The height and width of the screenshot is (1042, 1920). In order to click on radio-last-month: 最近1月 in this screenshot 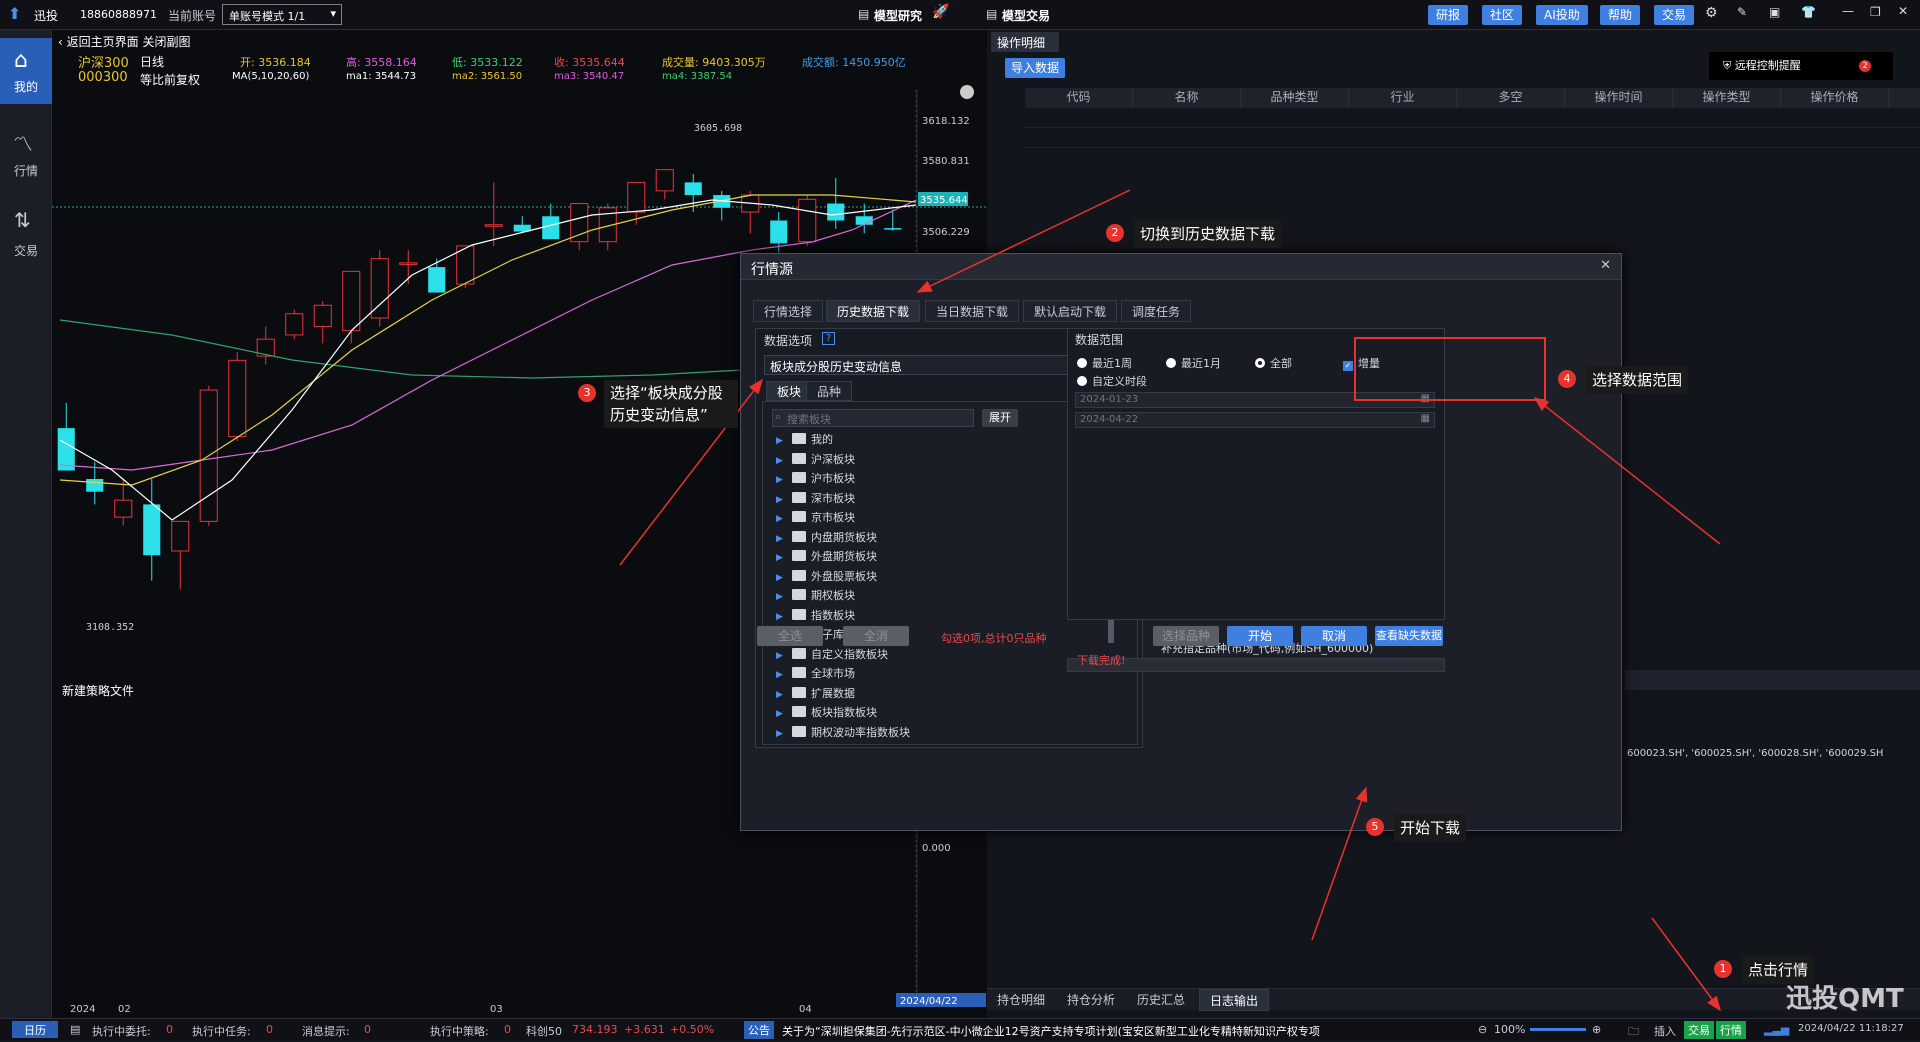, I will do `click(1193, 363)`.